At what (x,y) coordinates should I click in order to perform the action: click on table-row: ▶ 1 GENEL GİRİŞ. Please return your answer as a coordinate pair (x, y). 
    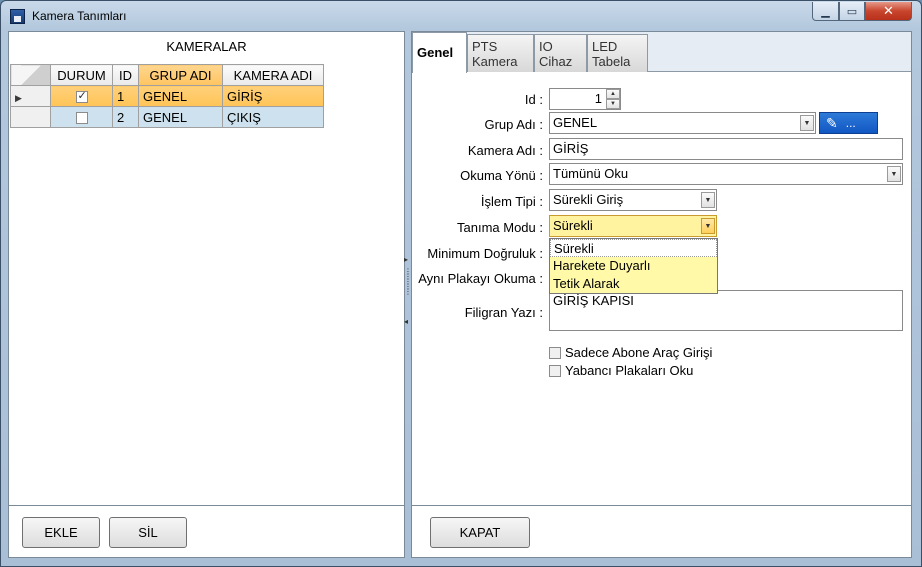
    Looking at the image, I should click on (167, 96).